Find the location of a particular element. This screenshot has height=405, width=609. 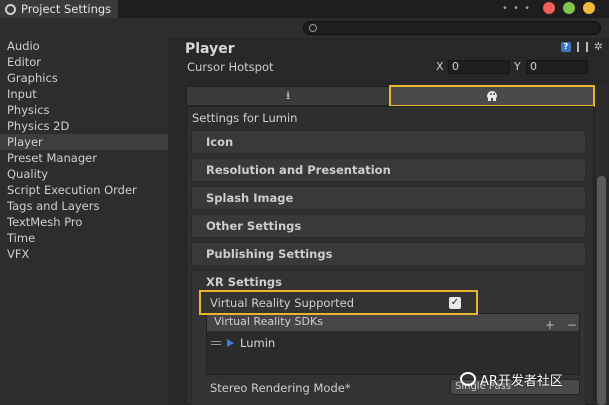

download-icon: ⭳ is located at coordinates (288, 95).